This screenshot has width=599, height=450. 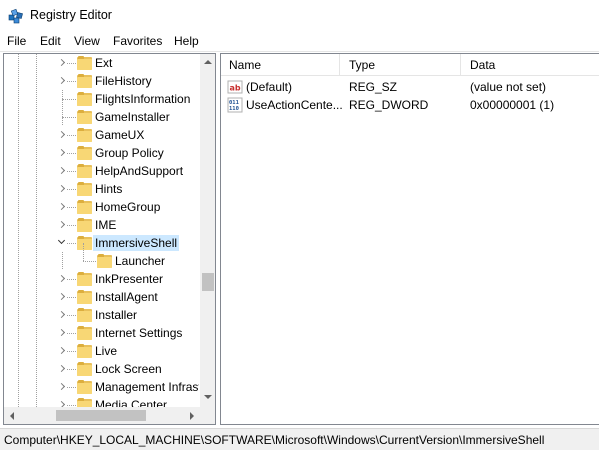 I want to click on tree-key-ime: IME, so click(x=101, y=225).